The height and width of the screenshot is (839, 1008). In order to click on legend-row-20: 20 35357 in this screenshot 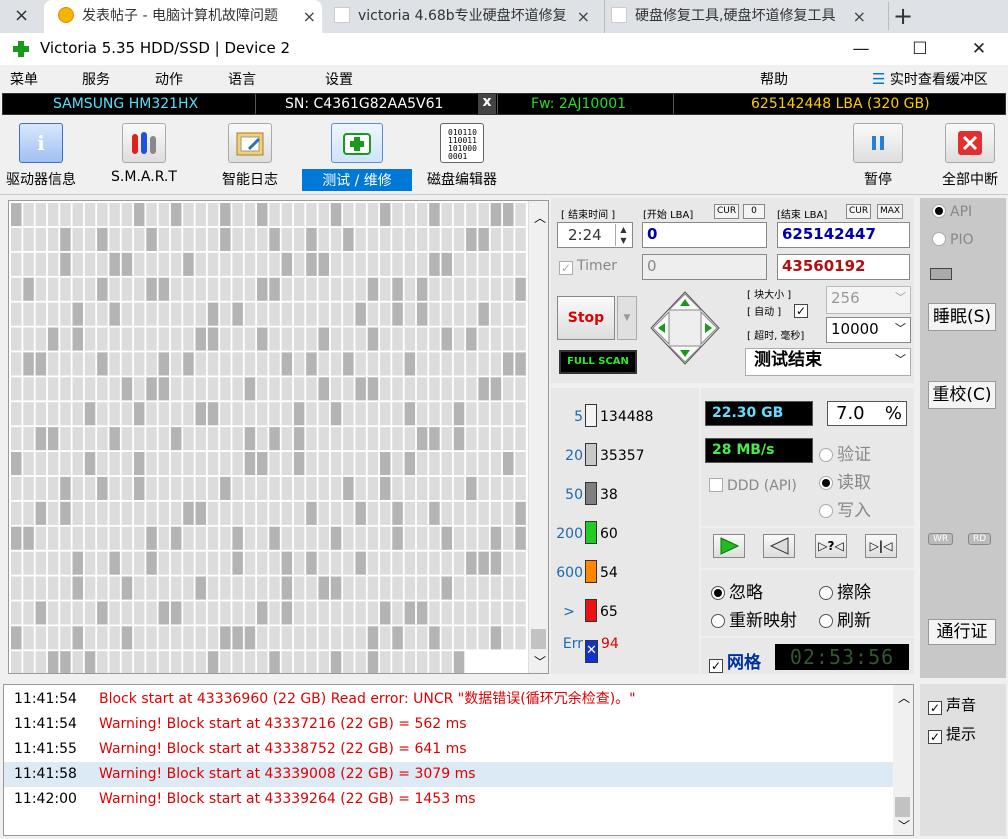, I will do `click(600, 457)`.